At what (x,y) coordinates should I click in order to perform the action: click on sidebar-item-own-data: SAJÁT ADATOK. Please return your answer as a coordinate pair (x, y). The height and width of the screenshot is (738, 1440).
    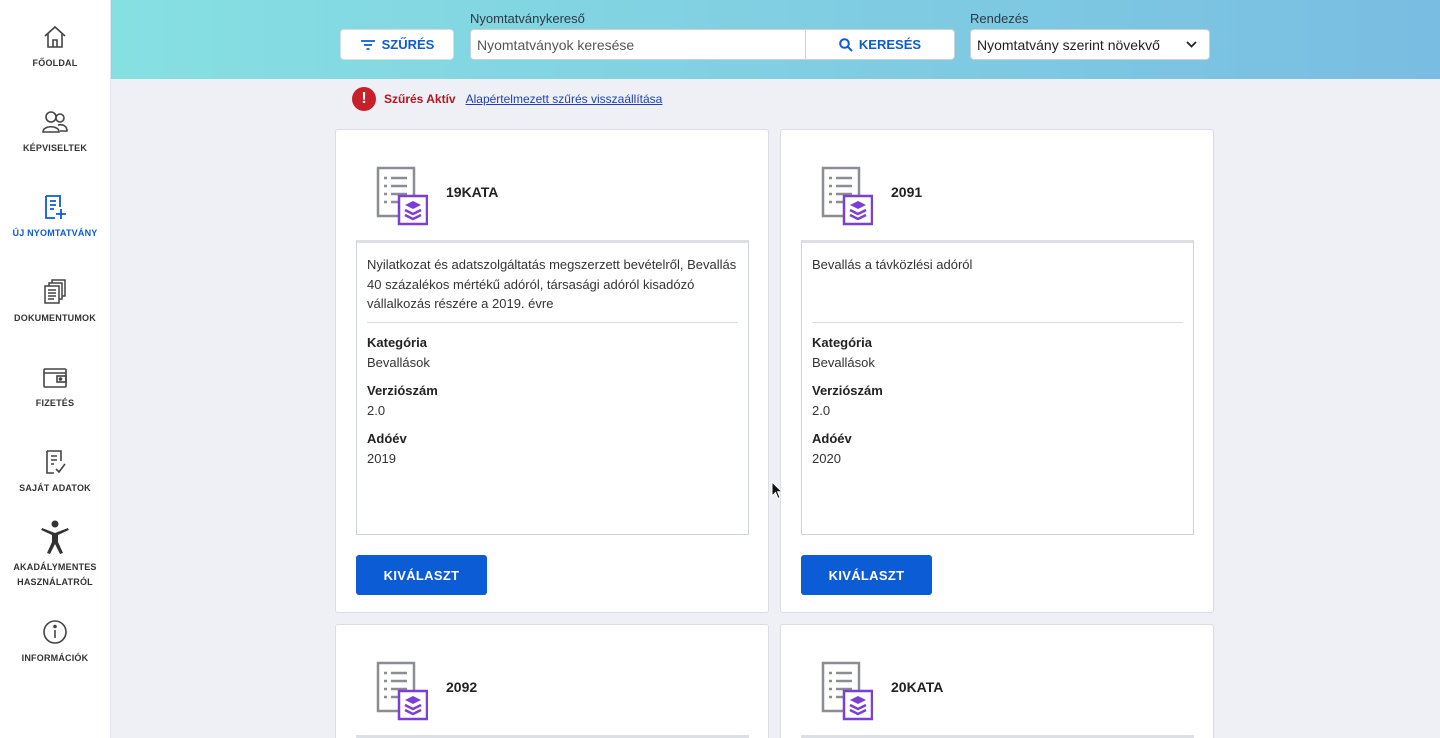
    Looking at the image, I should click on (55, 472).